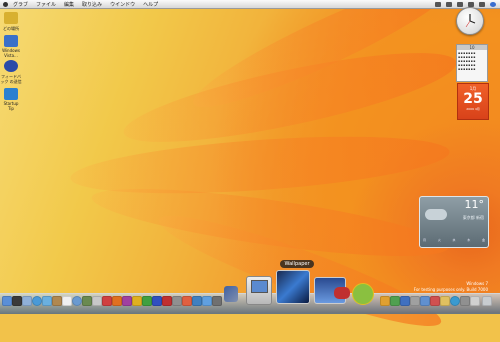 The width and height of the screenshot is (500, 342). I want to click on wifi-icon, so click(449, 4).